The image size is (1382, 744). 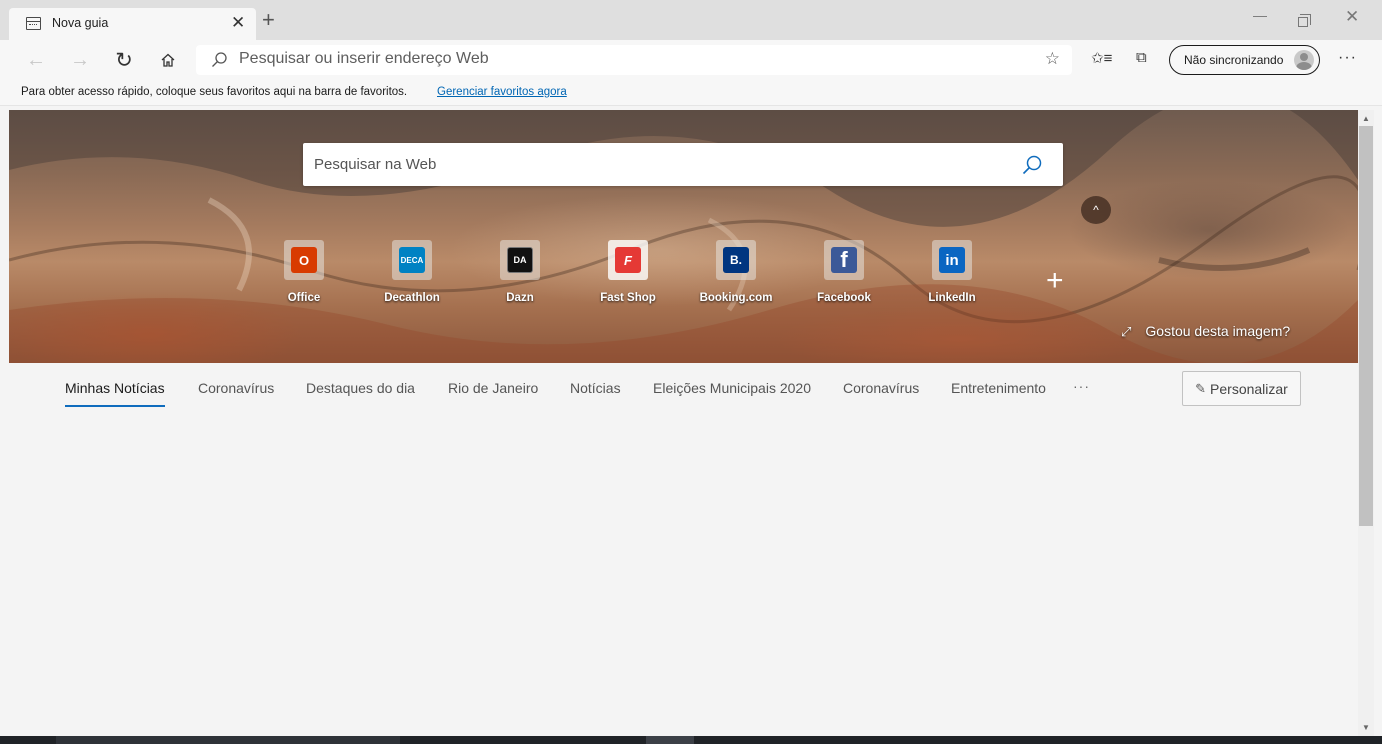 What do you see at coordinates (1260, 15) in the screenshot?
I see `minimize-button: —` at bounding box center [1260, 15].